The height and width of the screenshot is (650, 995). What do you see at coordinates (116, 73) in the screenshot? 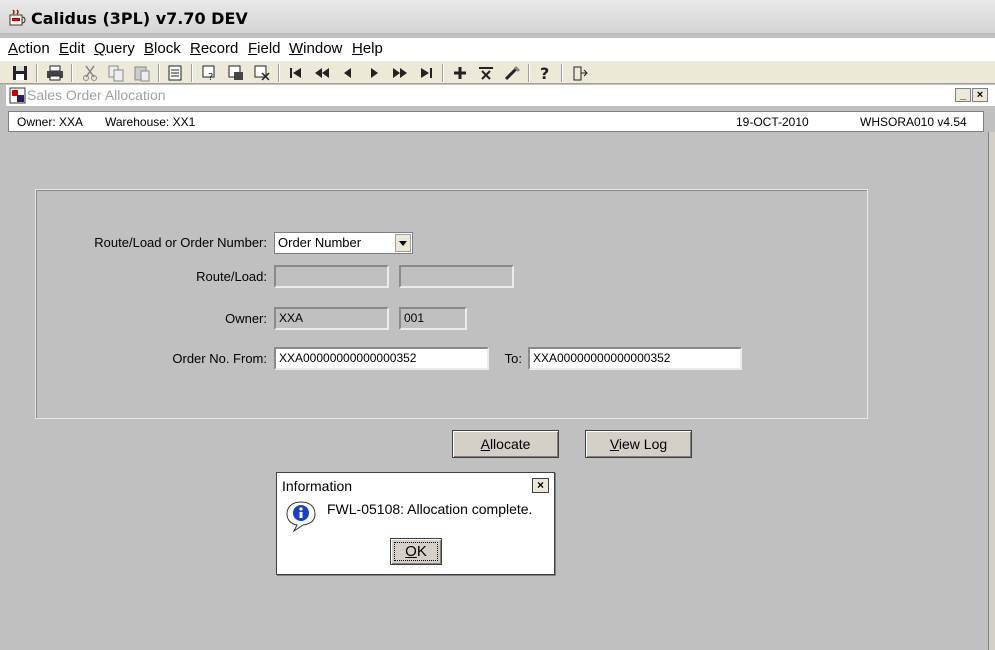
I see `copy-icon` at bounding box center [116, 73].